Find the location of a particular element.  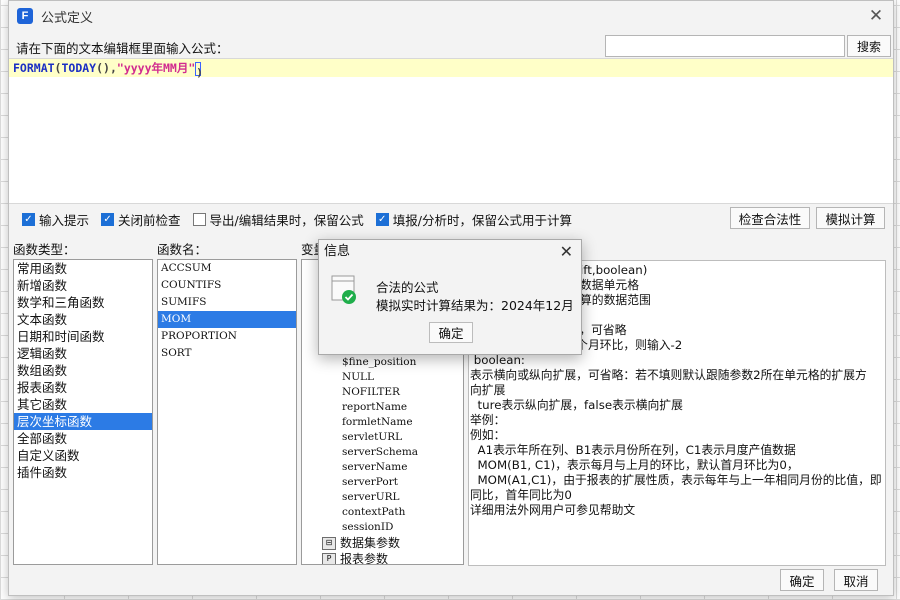

formula-function-format: FORMAT is located at coordinates (34, 68).